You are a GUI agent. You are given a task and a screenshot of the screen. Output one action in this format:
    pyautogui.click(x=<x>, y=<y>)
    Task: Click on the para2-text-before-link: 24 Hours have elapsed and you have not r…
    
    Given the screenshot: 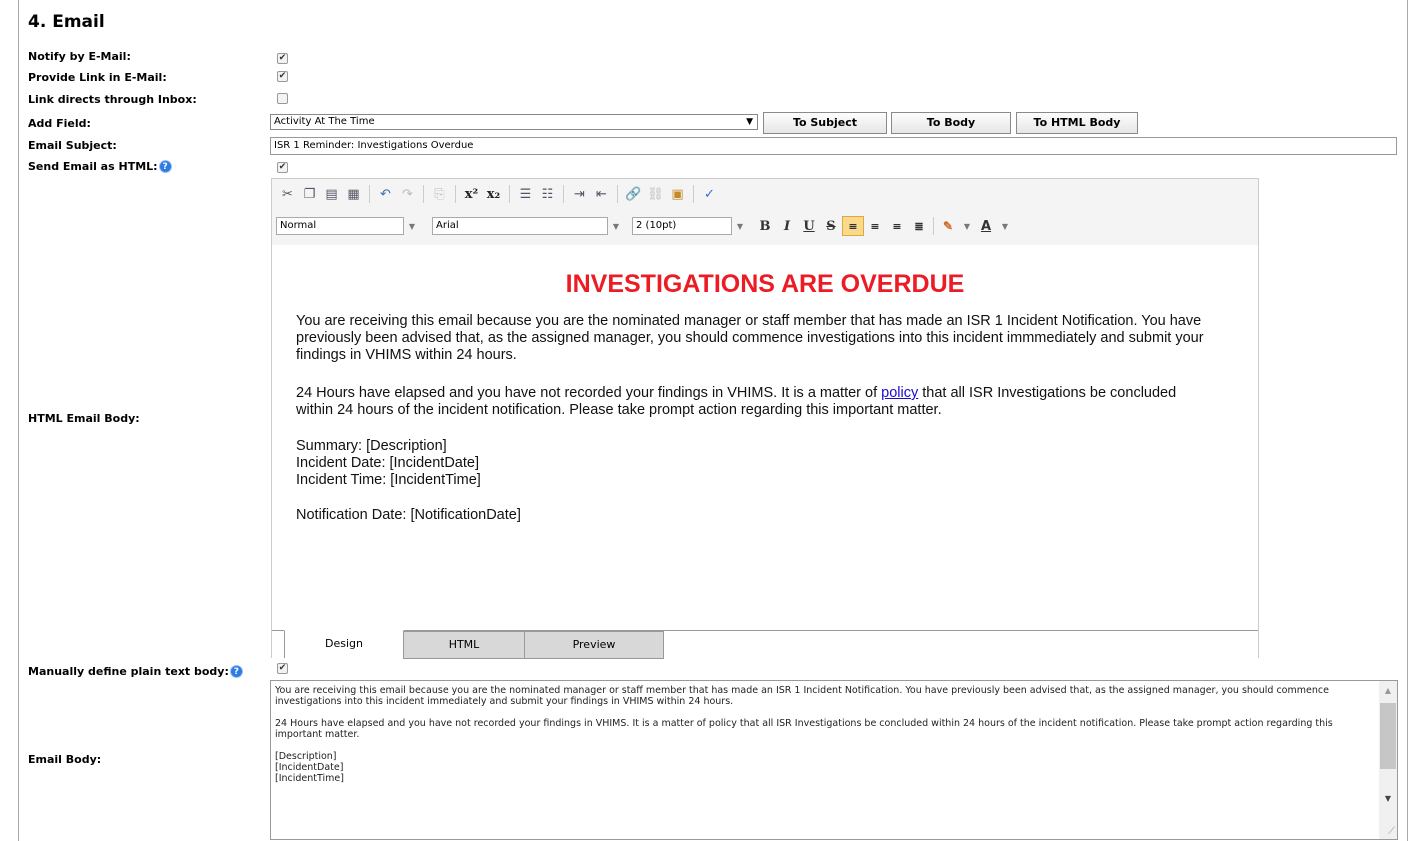 What is the action you would take?
    pyautogui.click(x=589, y=393)
    